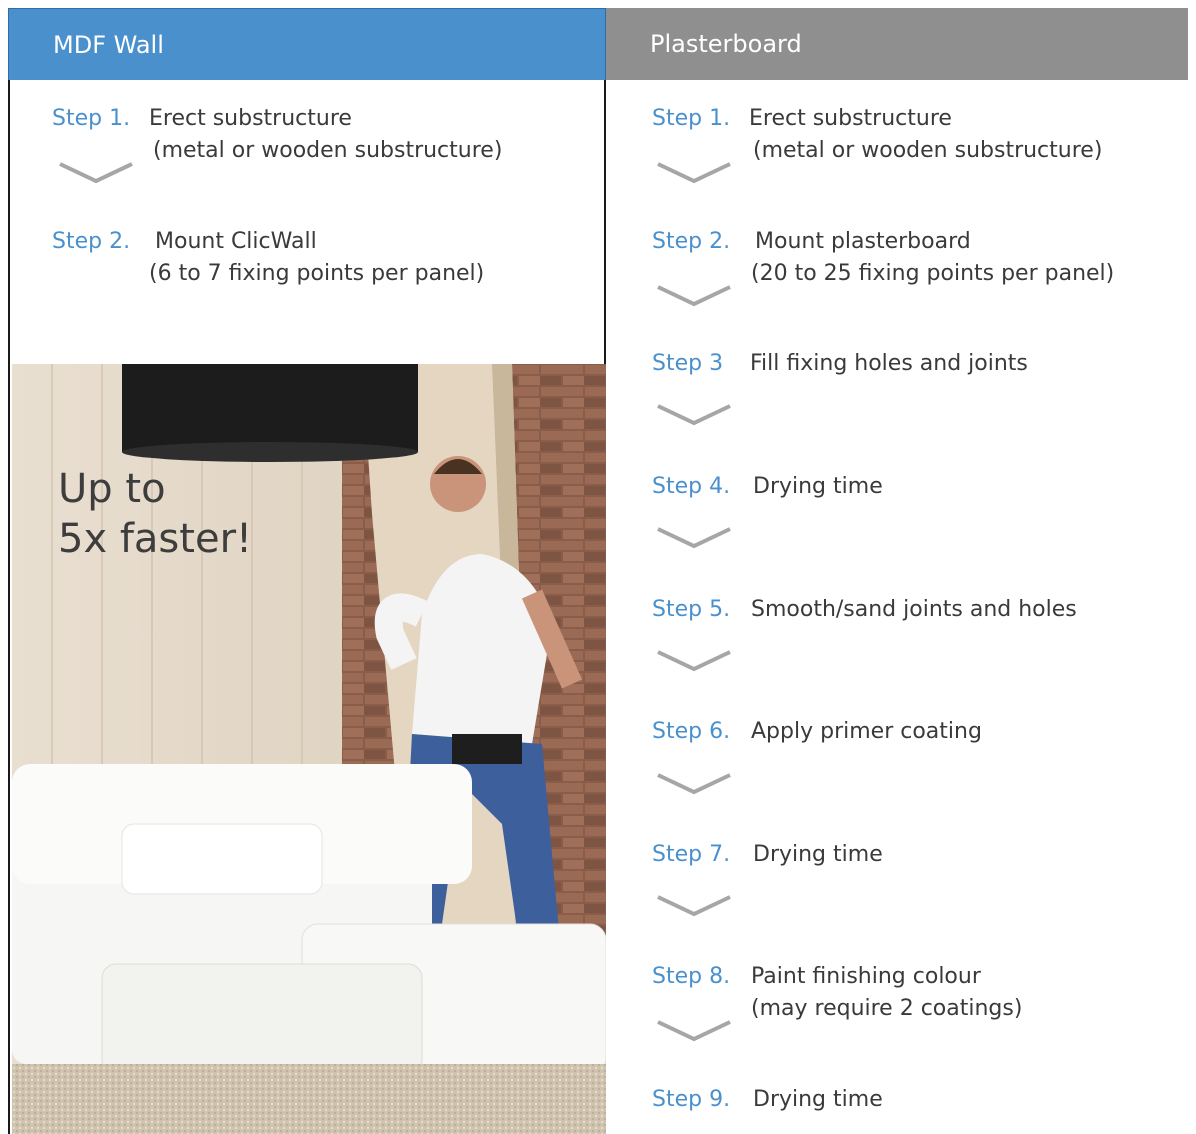 The width and height of the screenshot is (1196, 1134). Describe the element at coordinates (691, 609) in the screenshot. I see `step-number: Step 5.` at that location.